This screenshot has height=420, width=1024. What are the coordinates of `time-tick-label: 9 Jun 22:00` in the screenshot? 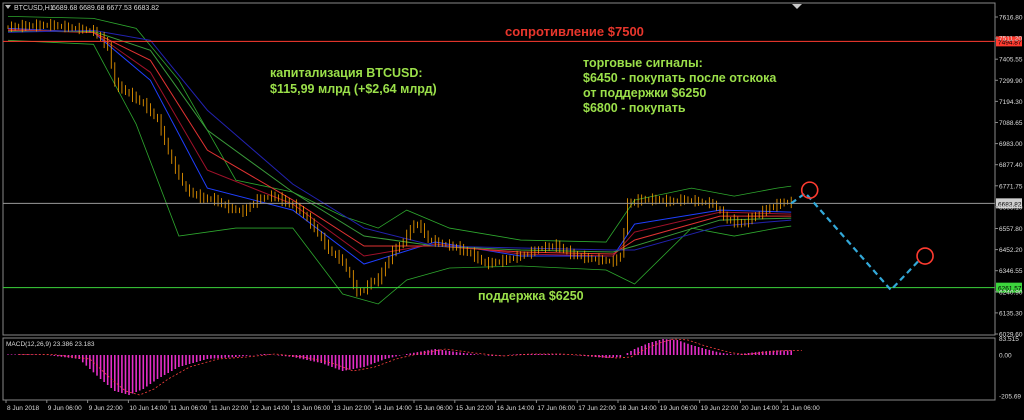 It's located at (106, 408).